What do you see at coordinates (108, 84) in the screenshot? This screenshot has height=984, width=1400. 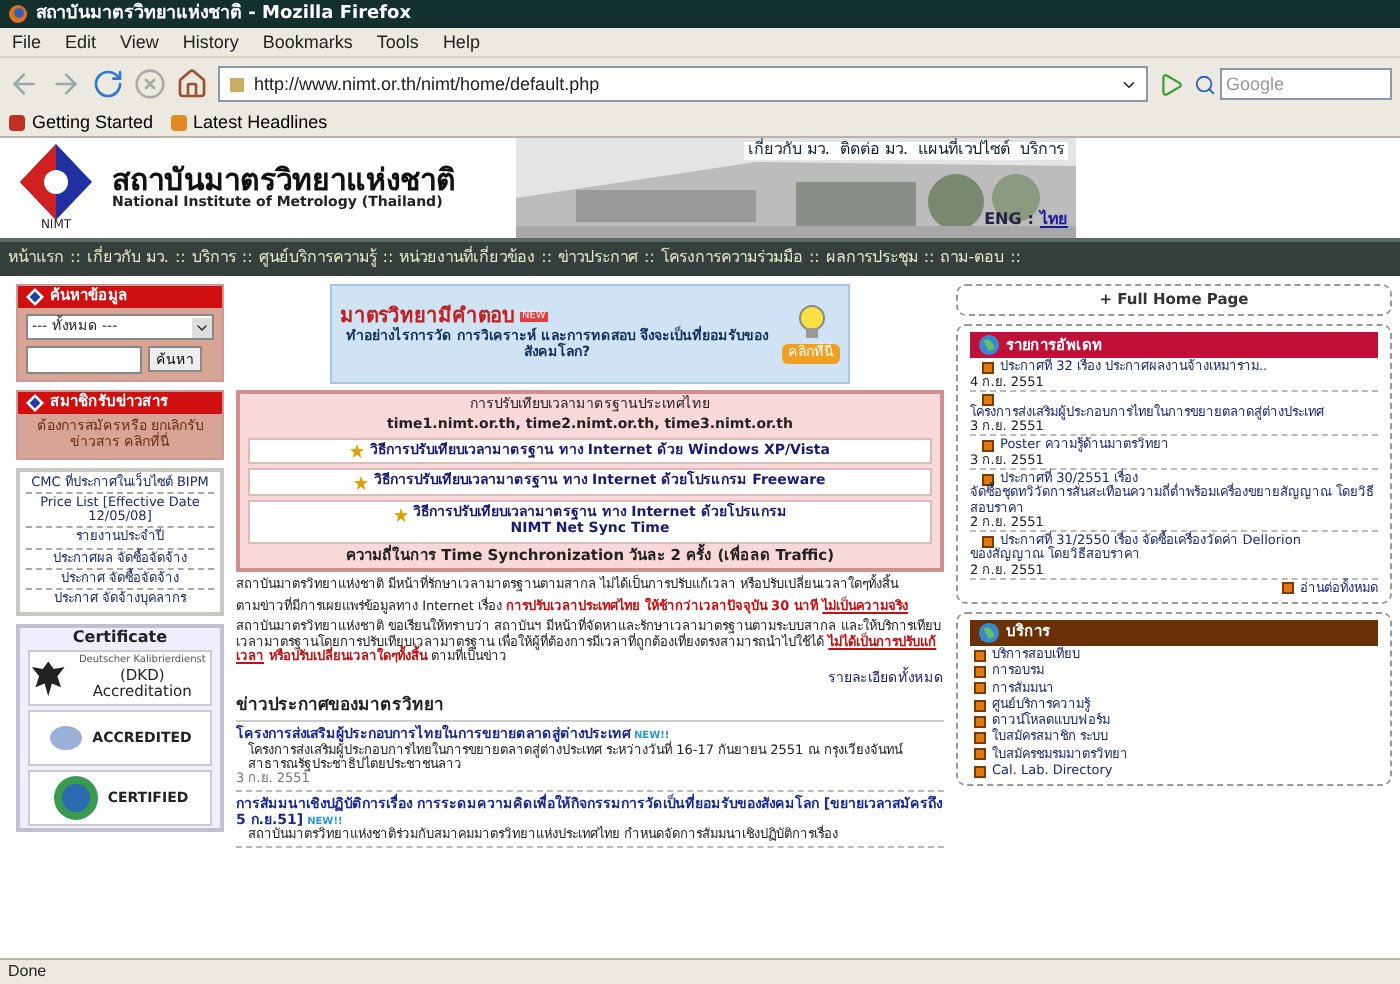 I see `reload-button` at bounding box center [108, 84].